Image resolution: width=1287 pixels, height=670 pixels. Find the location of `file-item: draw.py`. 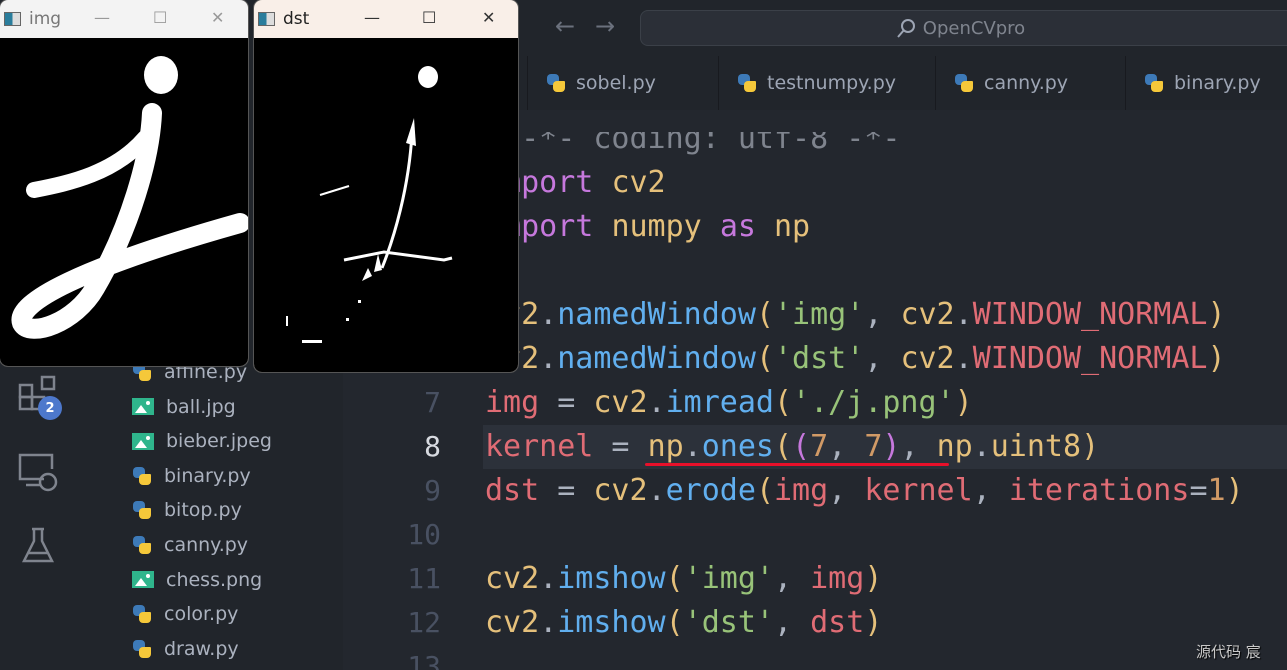

file-item: draw.py is located at coordinates (185, 649).